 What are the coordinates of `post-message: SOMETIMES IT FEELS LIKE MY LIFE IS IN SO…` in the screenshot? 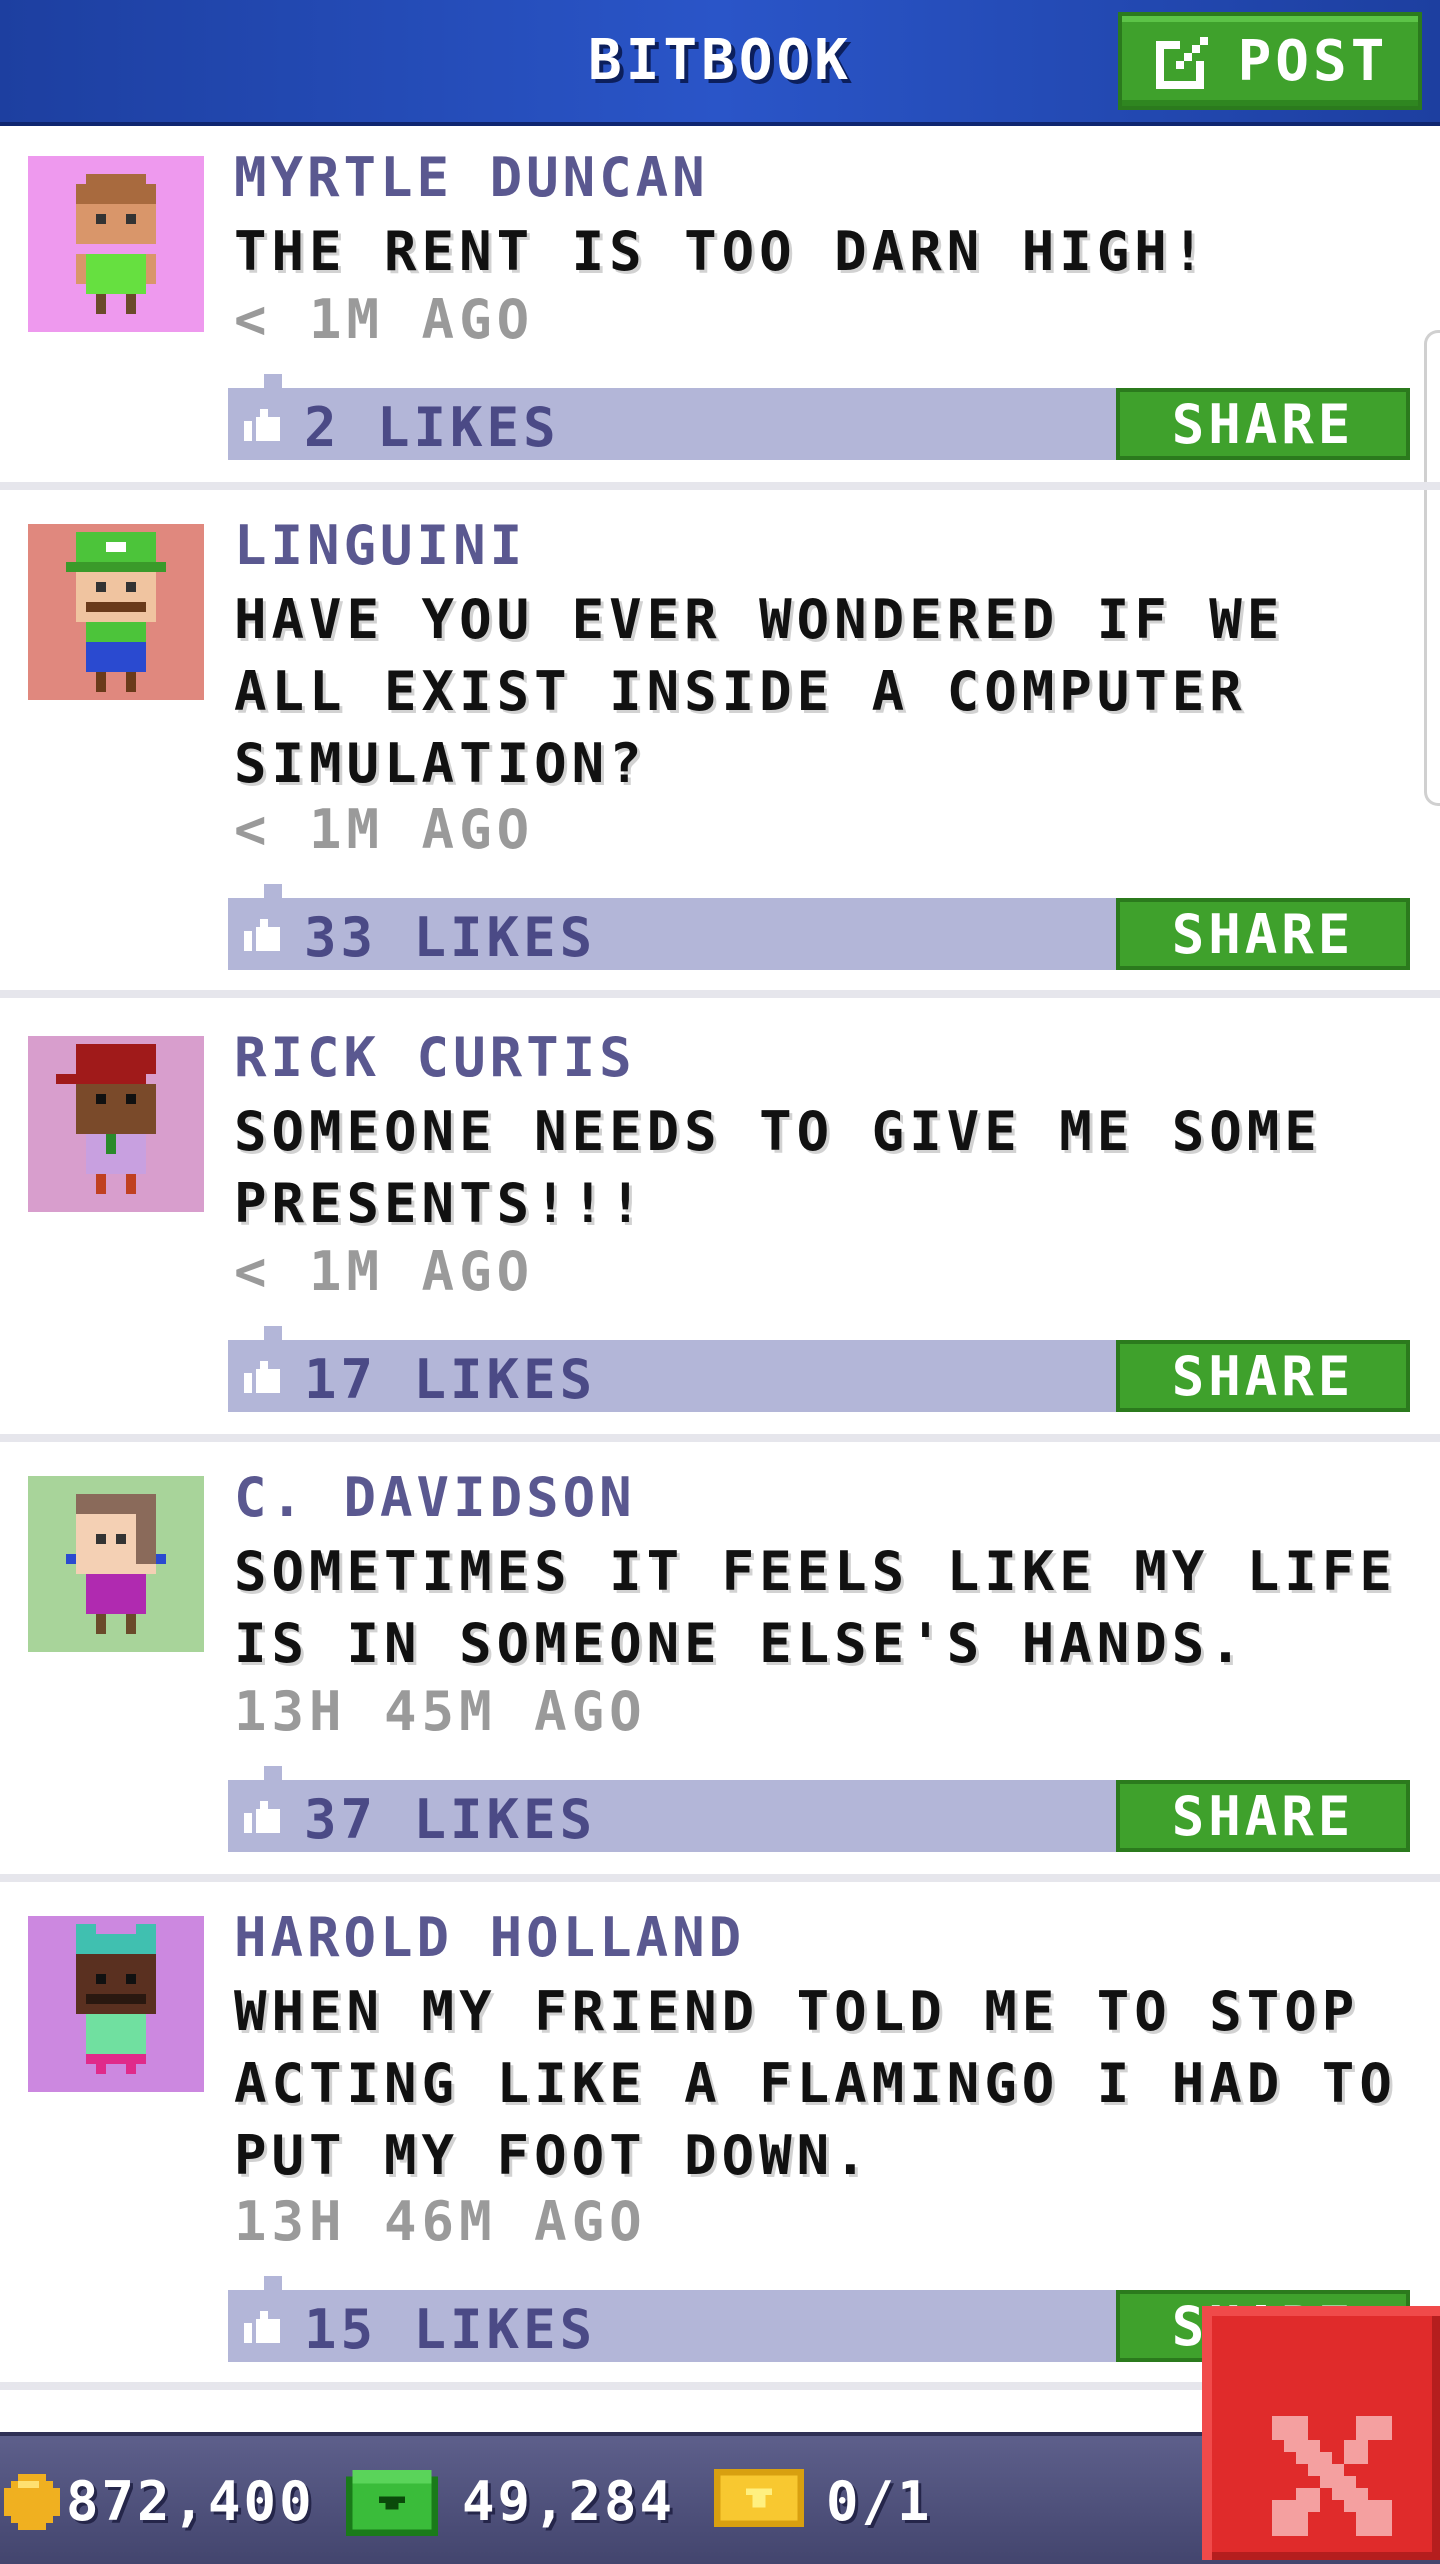 It's located at (815, 1607).